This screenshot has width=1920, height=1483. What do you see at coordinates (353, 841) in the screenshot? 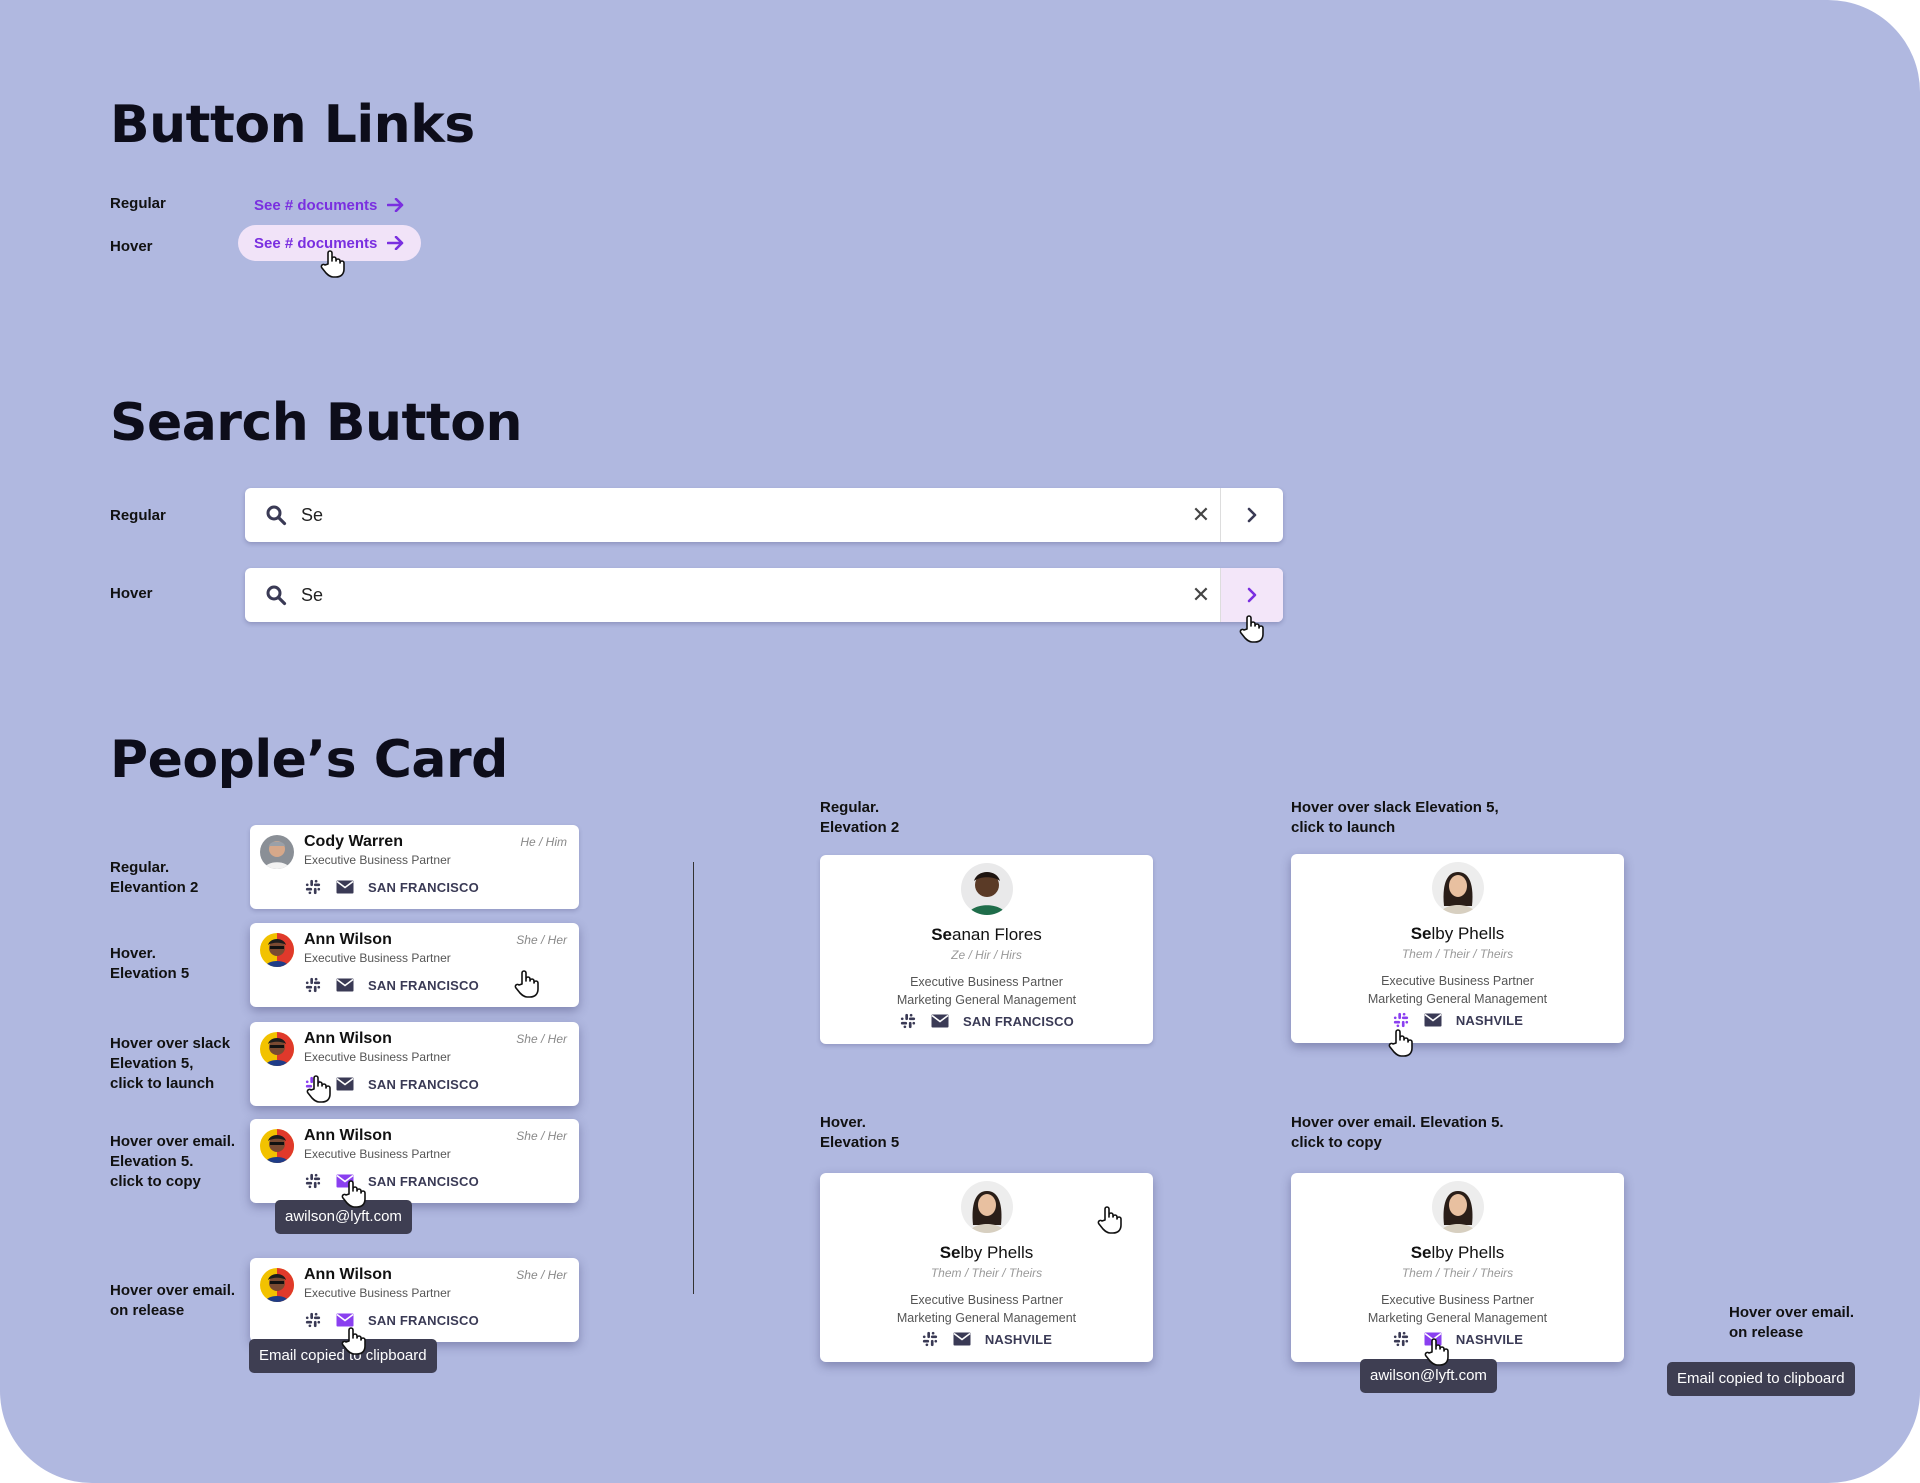
I see `person-name: Cody Warren` at bounding box center [353, 841].